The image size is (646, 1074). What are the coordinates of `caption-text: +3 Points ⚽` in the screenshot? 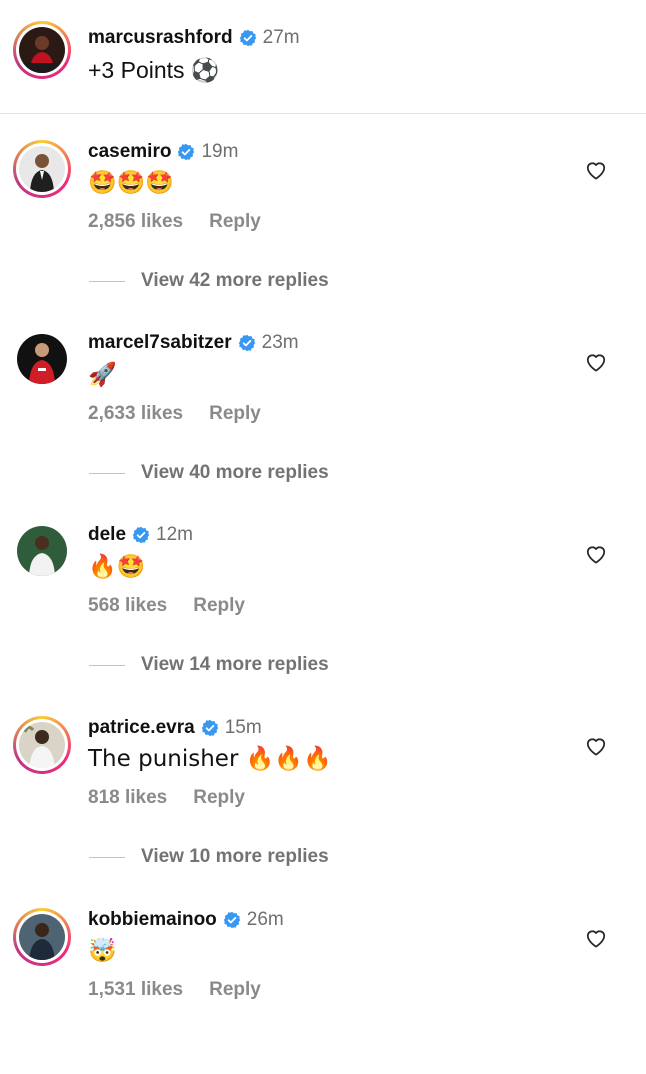 It's located at (154, 70).